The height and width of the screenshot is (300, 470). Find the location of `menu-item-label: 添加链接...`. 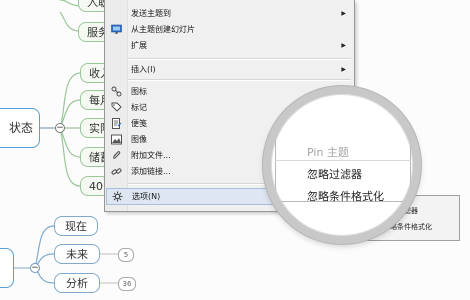

menu-item-label: 添加链接... is located at coordinates (151, 171).